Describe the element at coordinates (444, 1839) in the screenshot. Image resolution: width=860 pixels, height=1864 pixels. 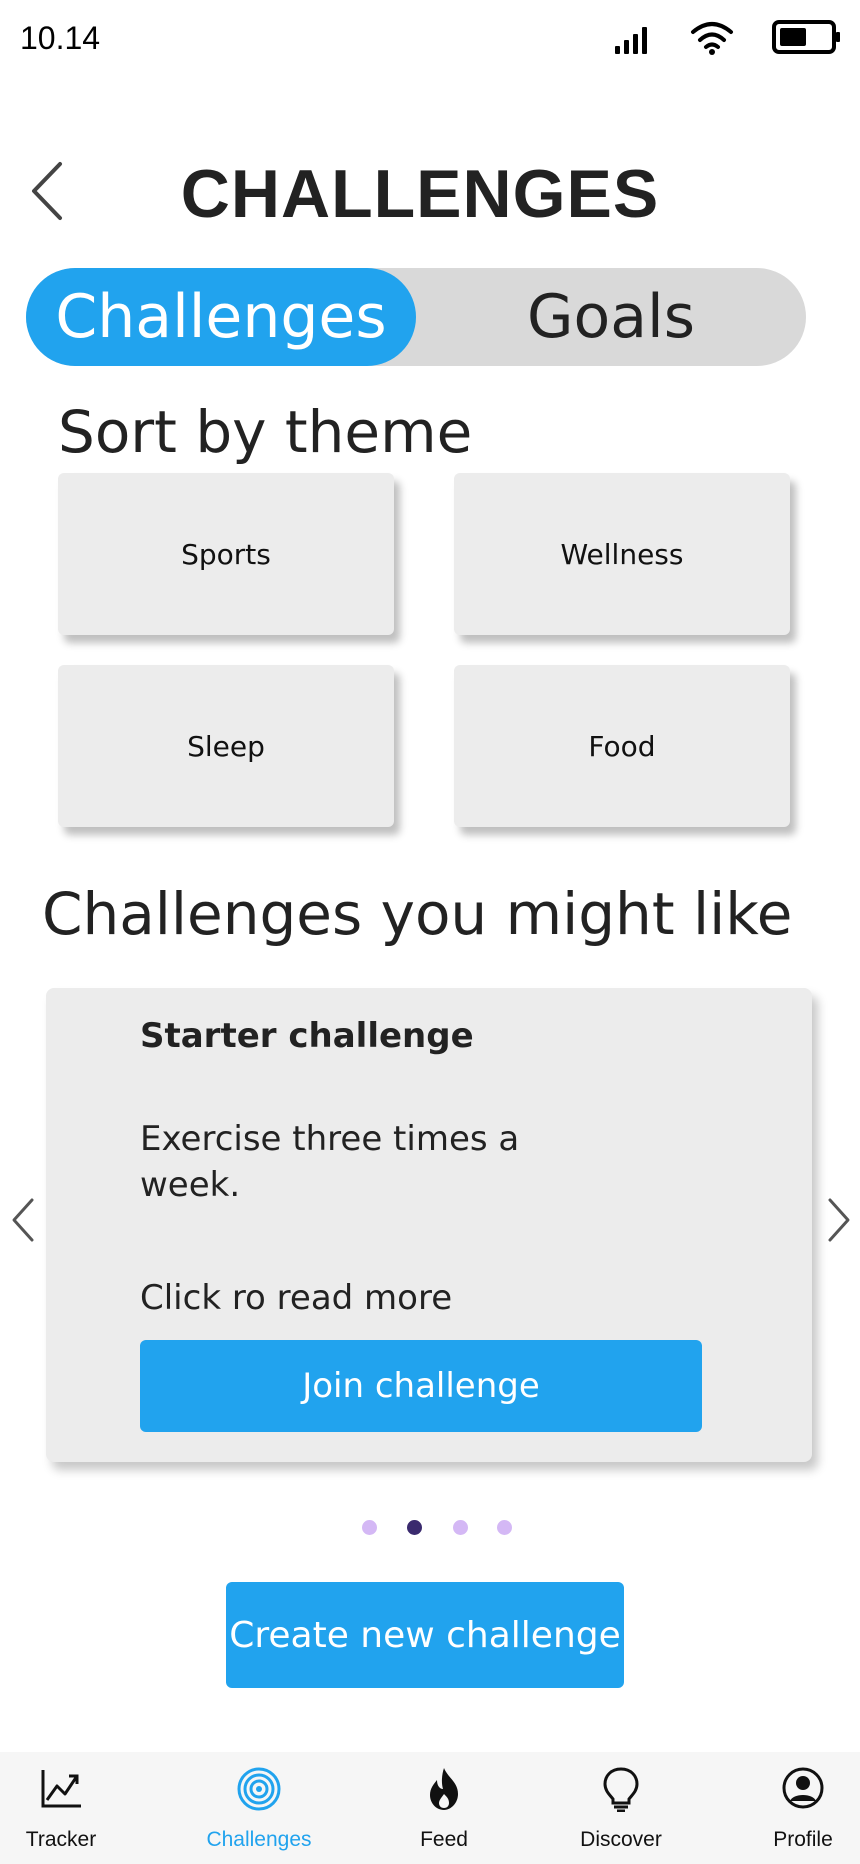
I see `tabbar-label: Feed` at that location.